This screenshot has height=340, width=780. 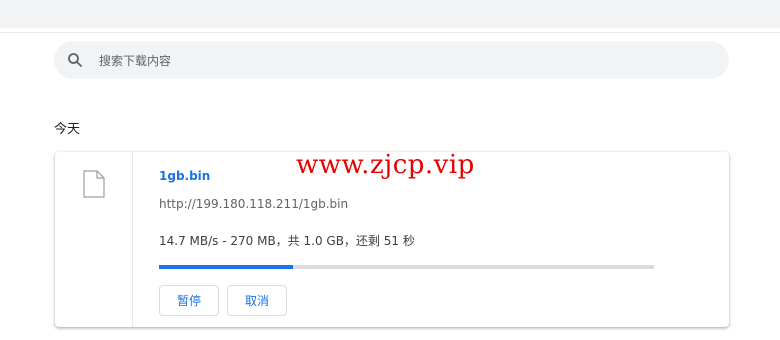 What do you see at coordinates (253, 204) in the screenshot?
I see `download-url: http://199.180.118.211/1gb.bin` at bounding box center [253, 204].